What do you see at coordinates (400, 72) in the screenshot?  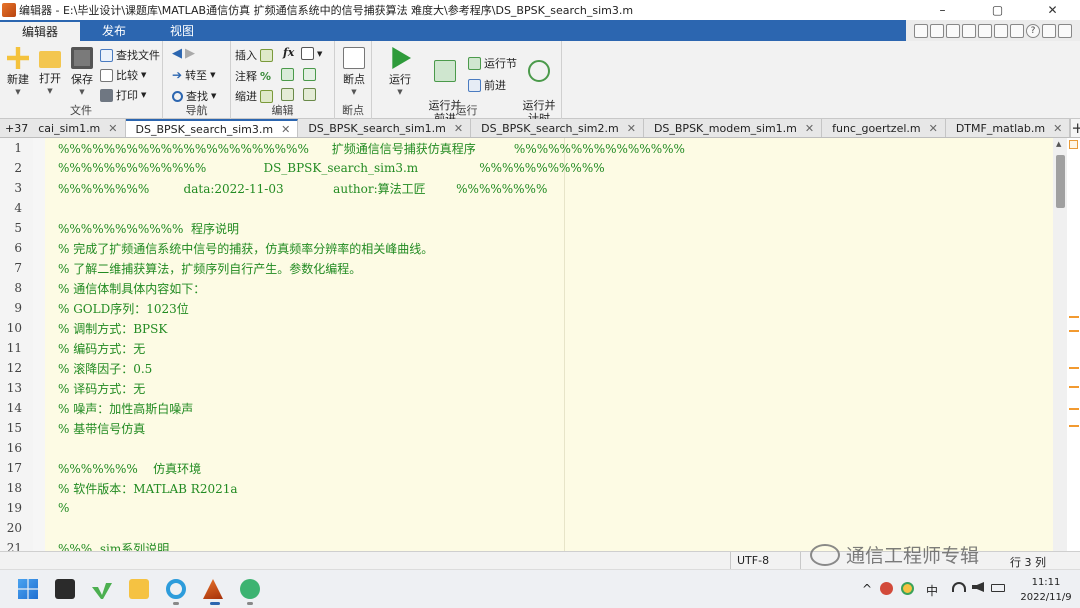 I see `run-button: 运行 ▼` at bounding box center [400, 72].